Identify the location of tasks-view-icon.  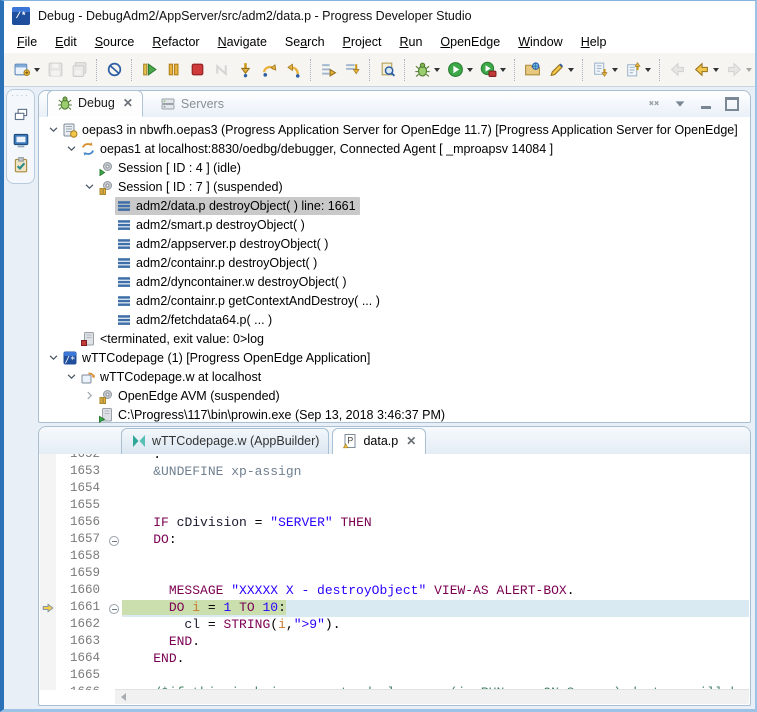
(21, 165).